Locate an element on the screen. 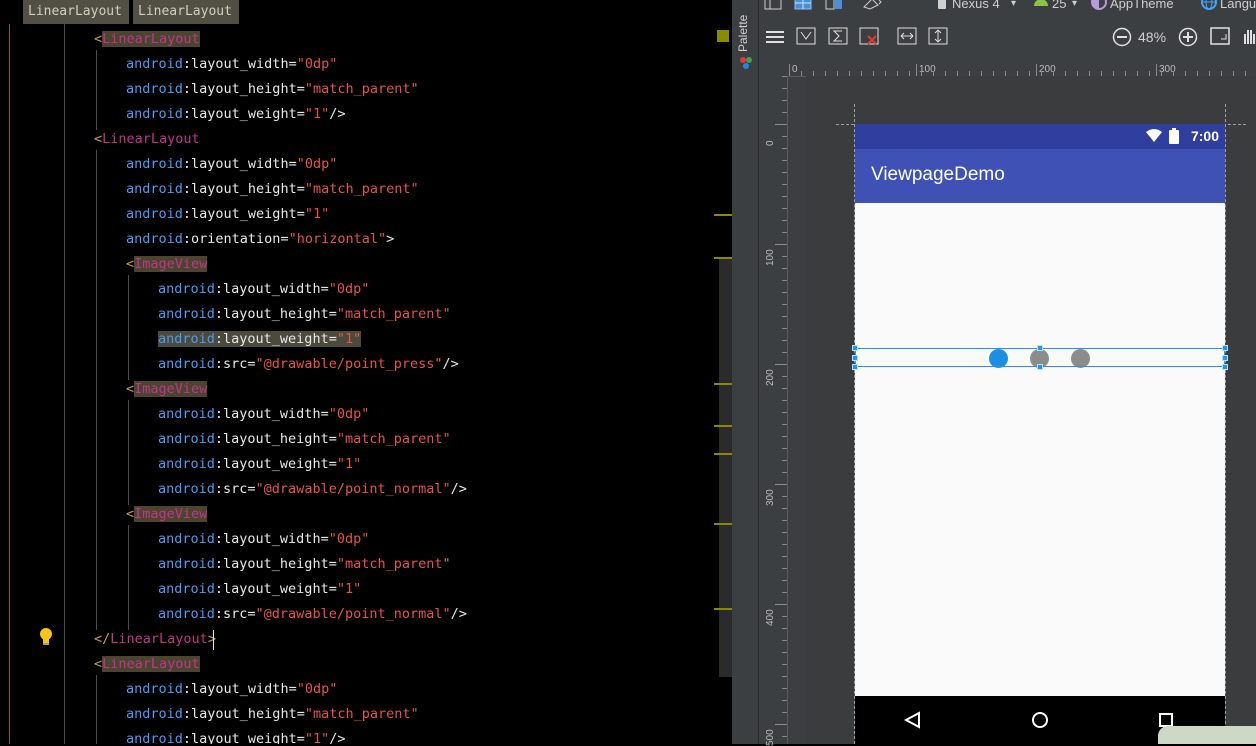 Image resolution: width=1256 pixels, height=746 pixels. breadcrumb-item-linearlayout-inner: LinearLayout is located at coordinates (186, 12).